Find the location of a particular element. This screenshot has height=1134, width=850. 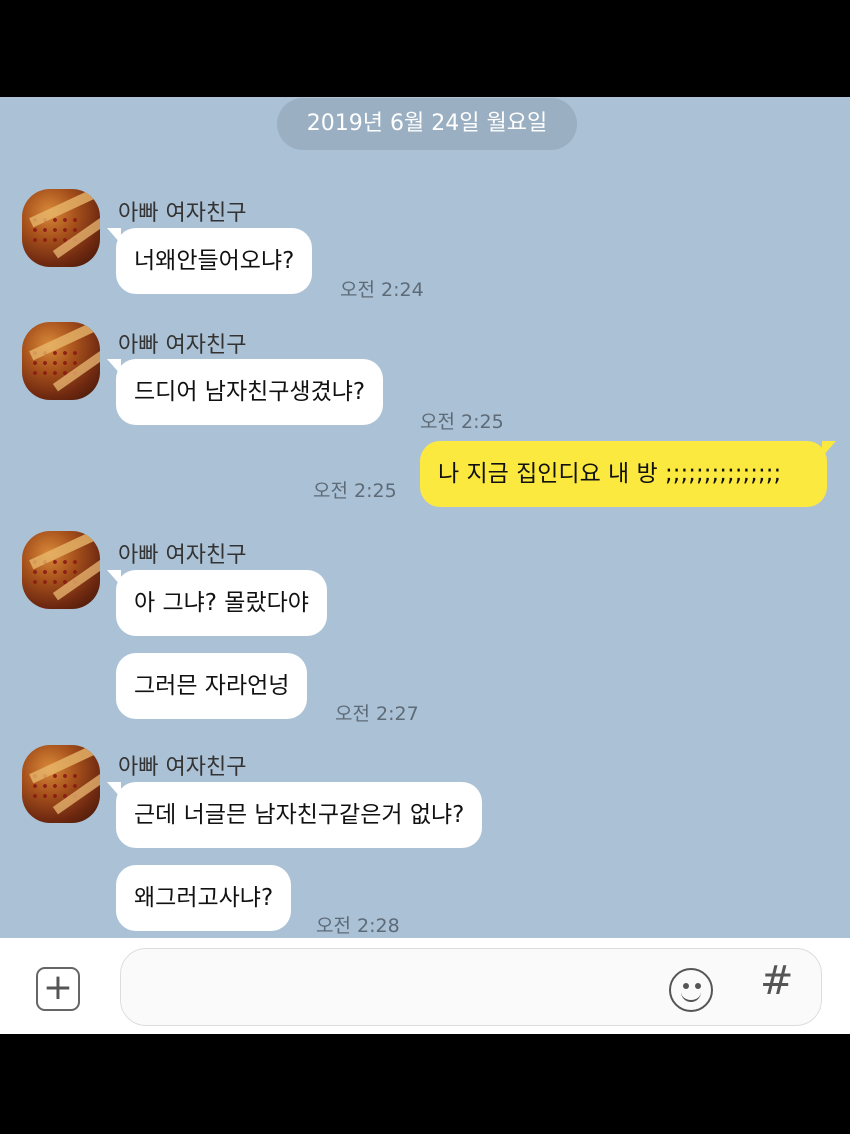

hash-icon: # is located at coordinates (777, 981).